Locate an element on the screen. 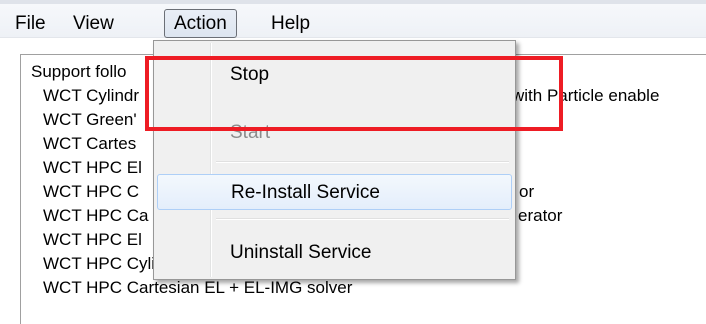  list-item: WCT Cylindr is located at coordinates (91, 95).